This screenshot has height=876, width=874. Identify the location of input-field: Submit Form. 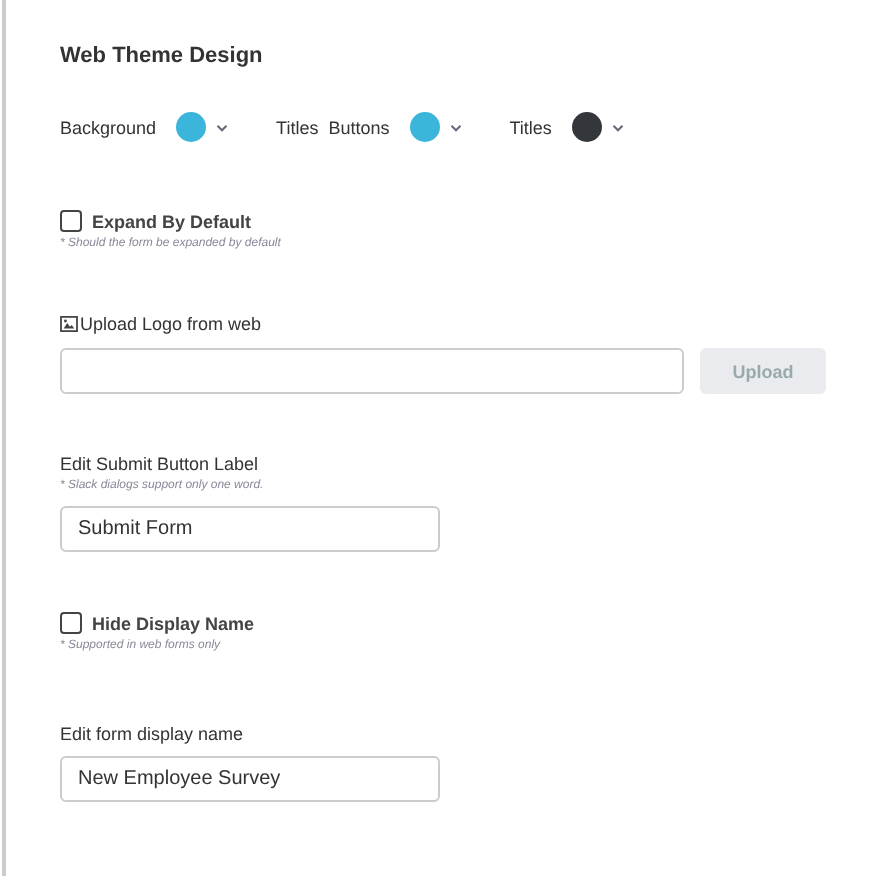
(250, 529).